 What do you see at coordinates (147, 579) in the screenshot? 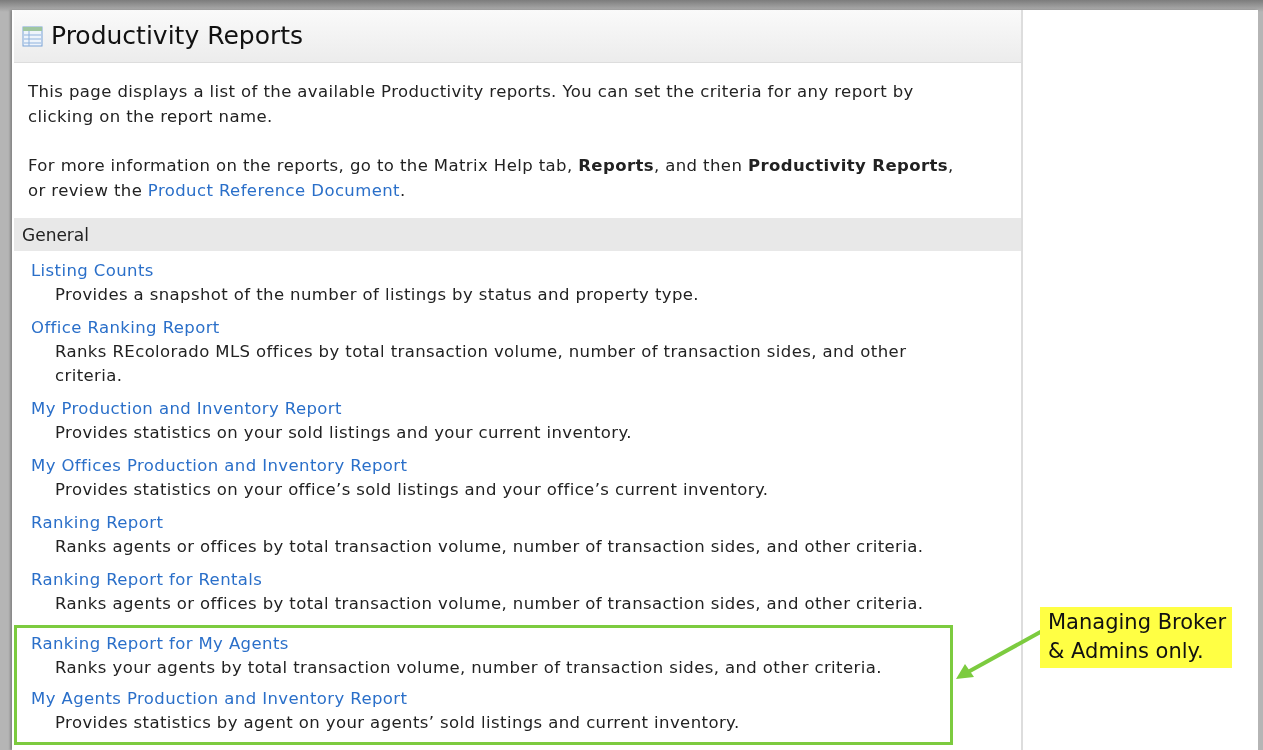
I see `report-link: Ranking Report for Rentals` at bounding box center [147, 579].